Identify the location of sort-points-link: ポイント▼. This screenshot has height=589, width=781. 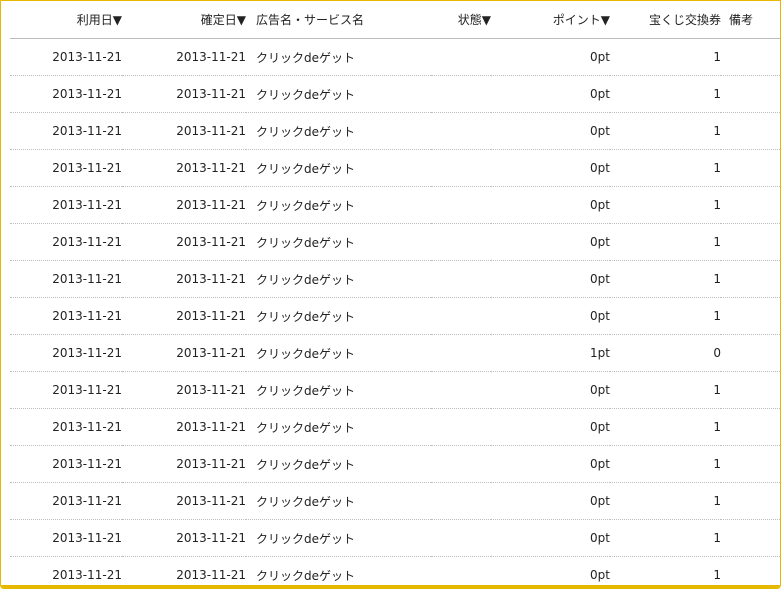
(581, 20).